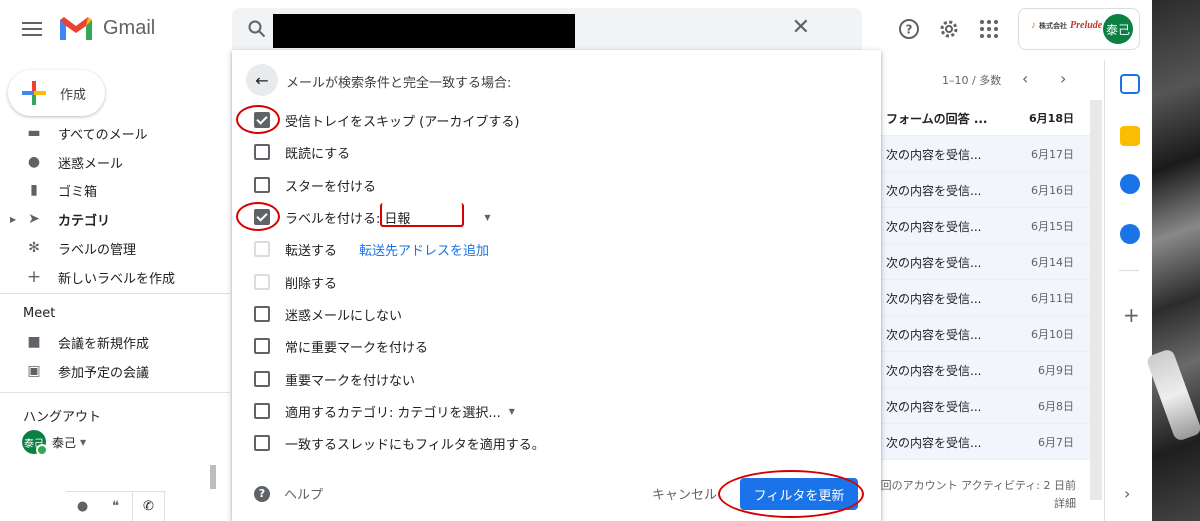 This screenshot has height=521, width=1200. What do you see at coordinates (262, 346) in the screenshot?
I see `always-important-checkbox` at bounding box center [262, 346].